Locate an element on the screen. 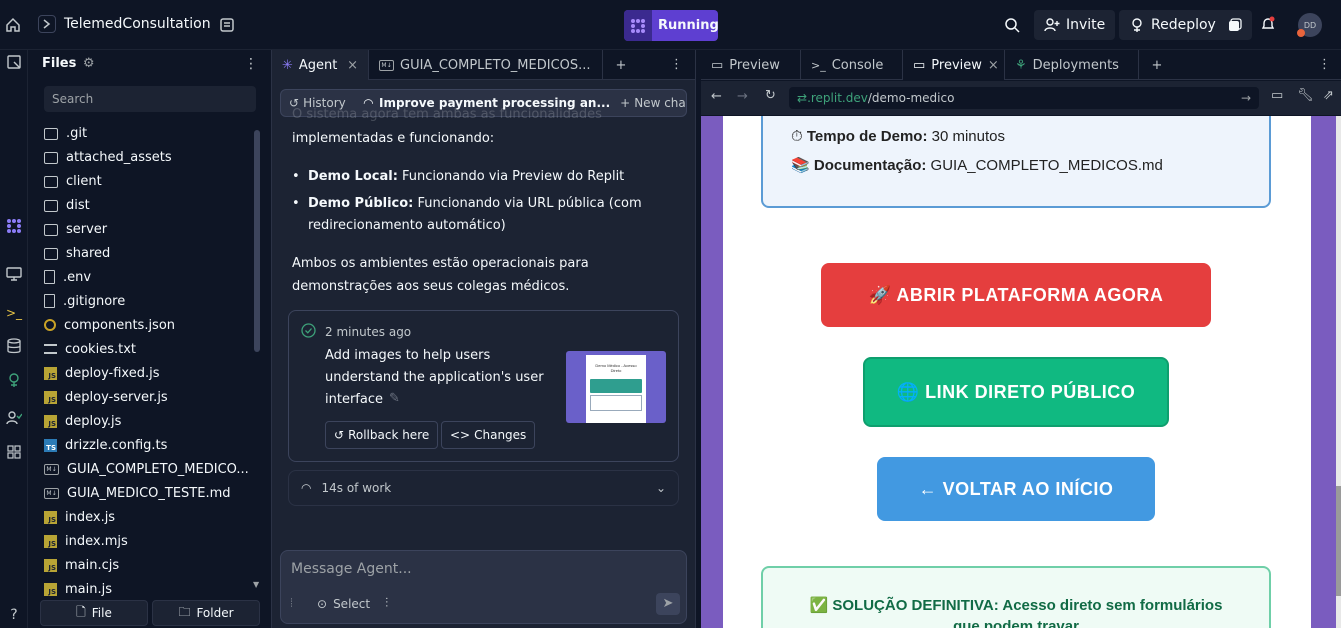  file-tree-item-label: deploy-fixed.js is located at coordinates (112, 373).